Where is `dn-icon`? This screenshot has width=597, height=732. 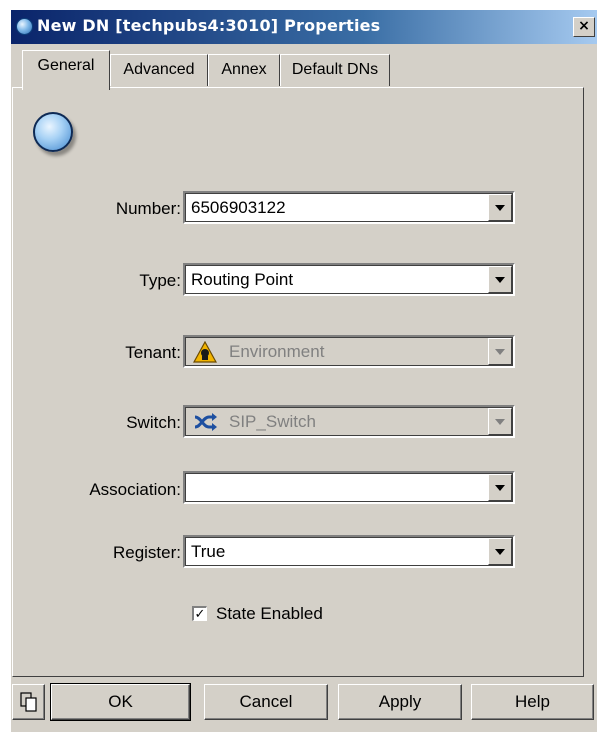 dn-icon is located at coordinates (24, 26).